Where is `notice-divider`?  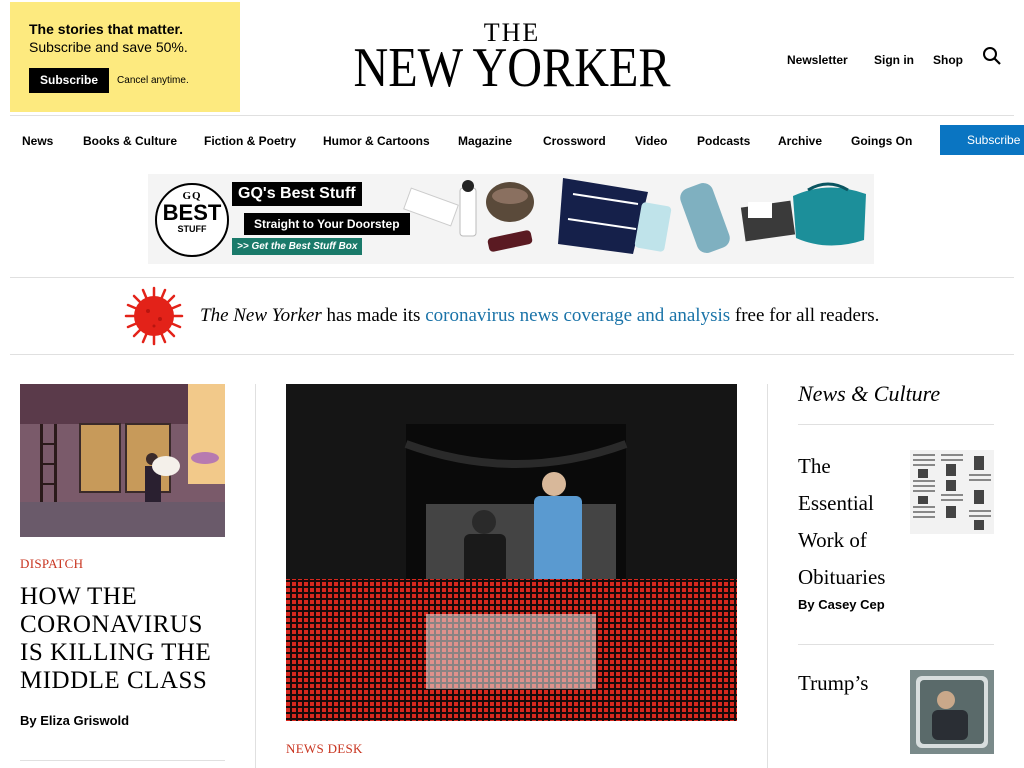
notice-divider is located at coordinates (512, 354).